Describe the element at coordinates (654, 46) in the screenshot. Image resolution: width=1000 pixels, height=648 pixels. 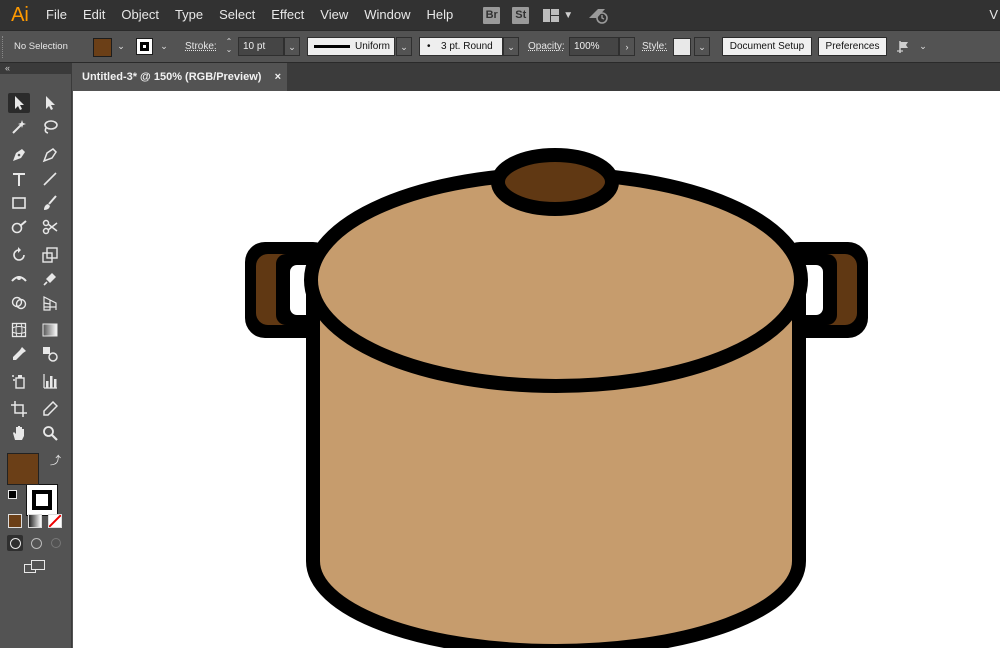
I see `style-label: Style:` at that location.